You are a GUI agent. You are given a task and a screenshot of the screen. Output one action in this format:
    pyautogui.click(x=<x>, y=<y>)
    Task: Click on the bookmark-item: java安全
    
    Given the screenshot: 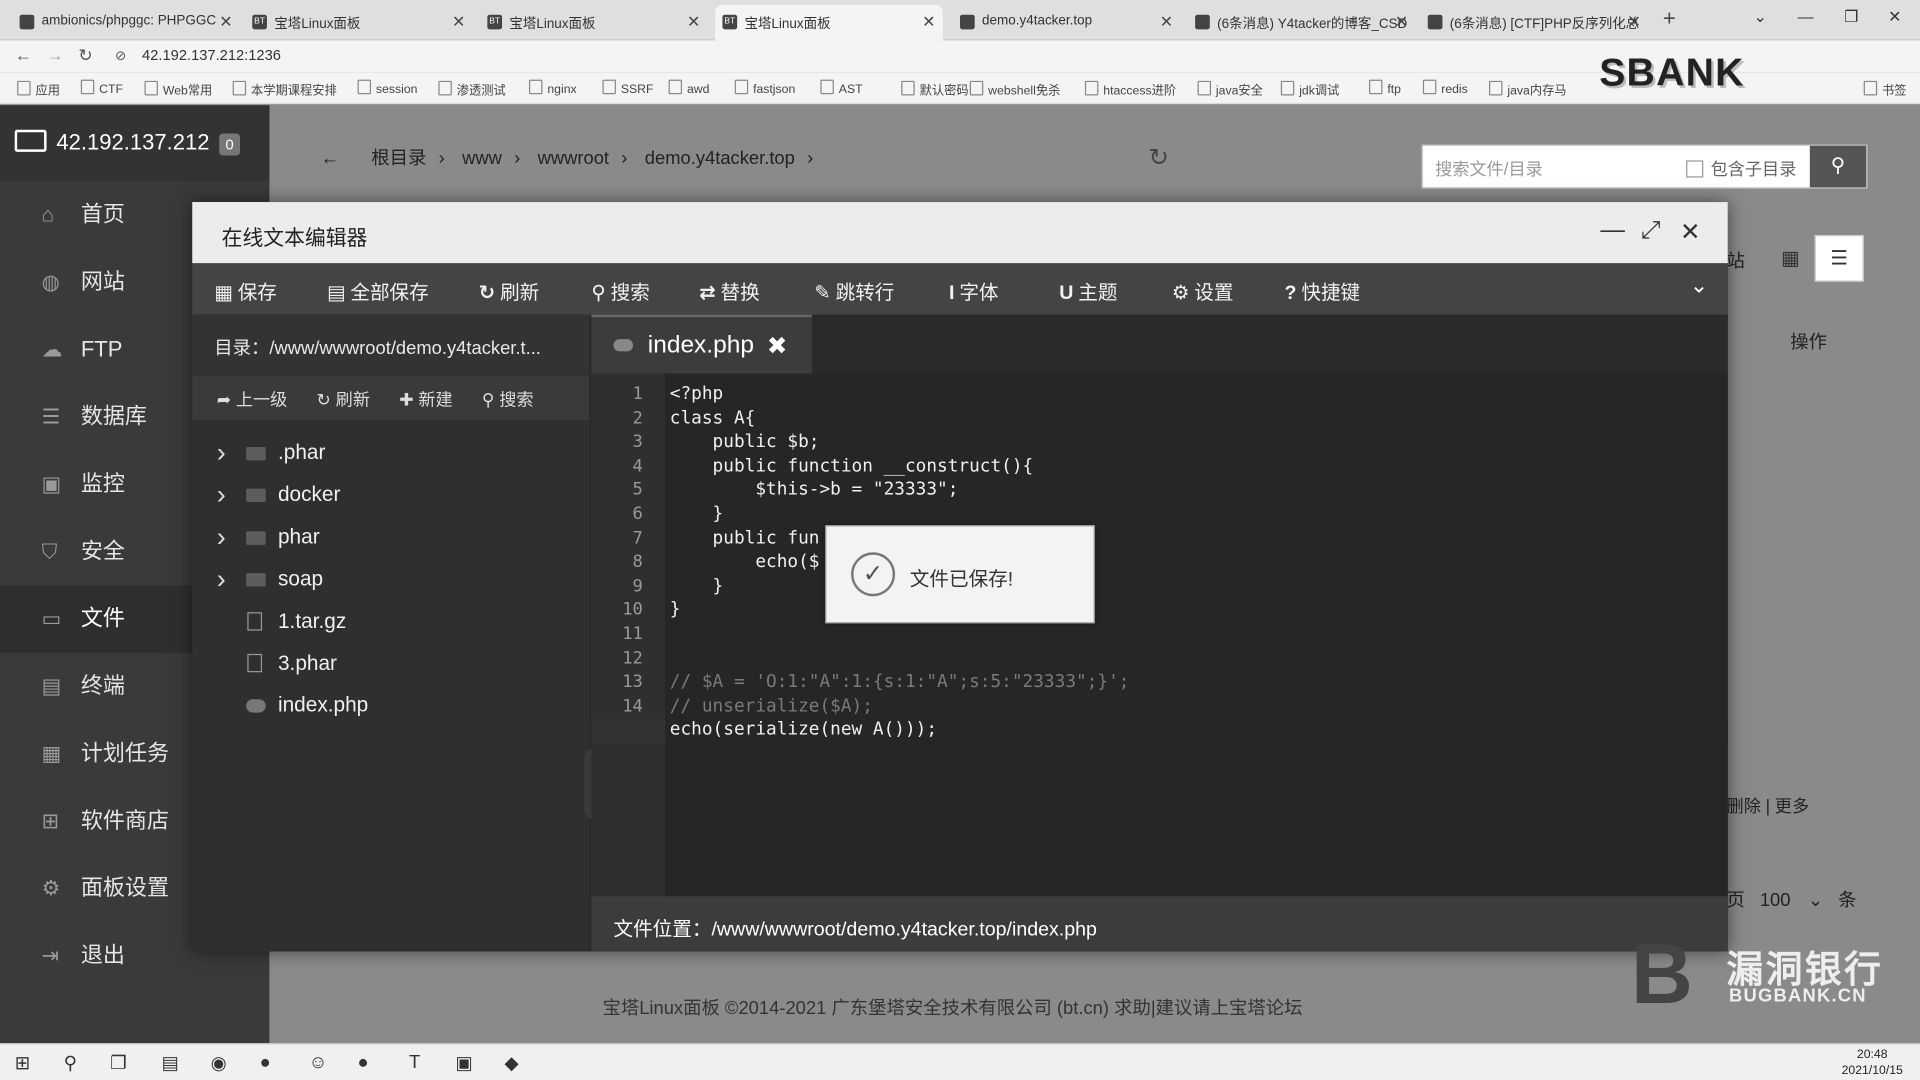 What is the action you would take?
    pyautogui.click(x=1230, y=88)
    